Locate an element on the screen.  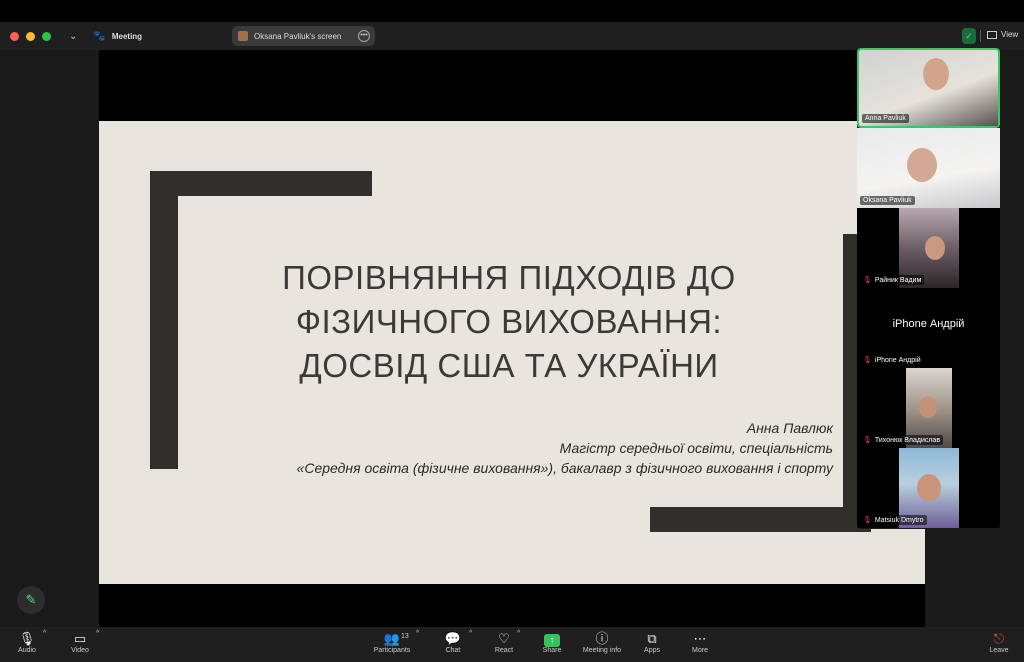
video-tile: 🎙 Тихонюк Владислав is located at coordinates (928, 408).